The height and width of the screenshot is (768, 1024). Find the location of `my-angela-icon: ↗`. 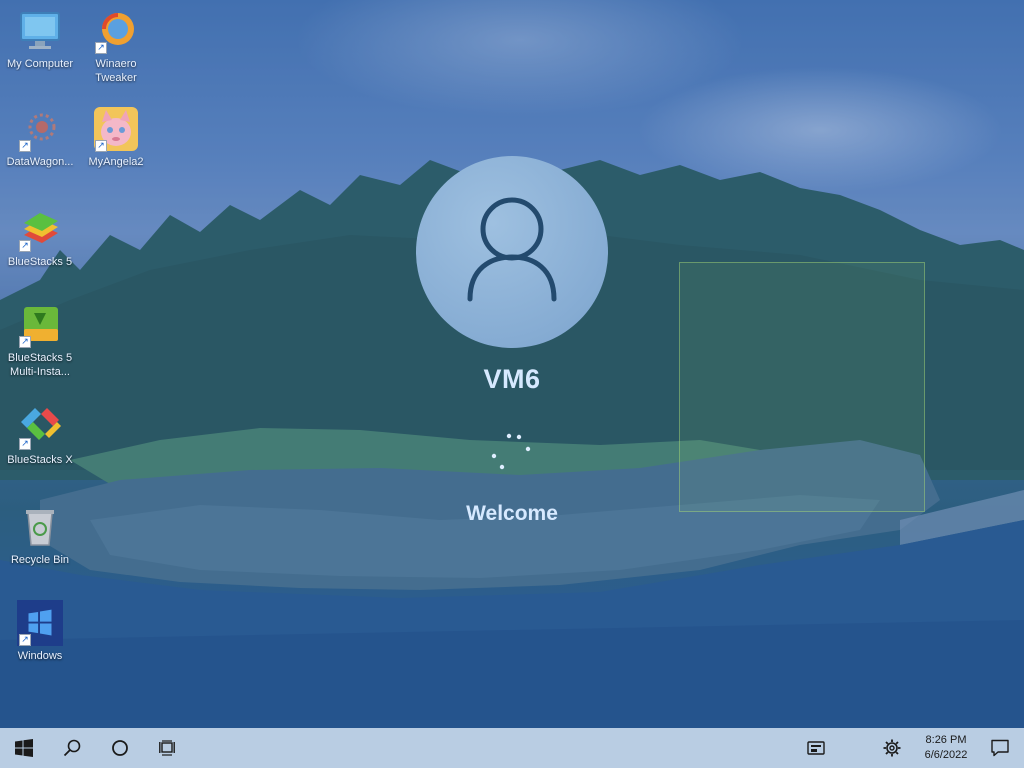

my-angela-icon: ↗ is located at coordinates (116, 129).